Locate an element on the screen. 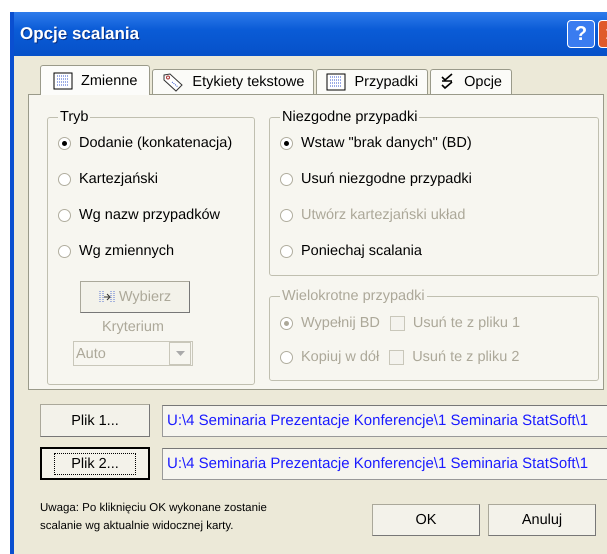 Image resolution: width=607 pixels, height=554 pixels. window-title: Opcje scalania is located at coordinates (80, 34).